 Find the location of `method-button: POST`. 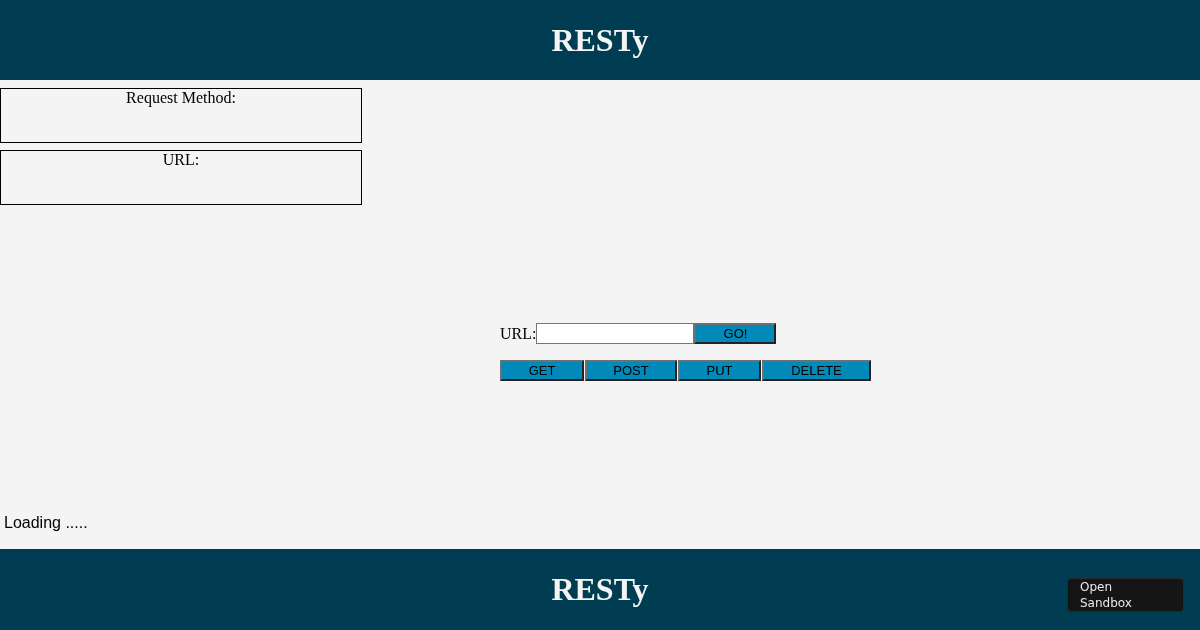

method-button: POST is located at coordinates (631, 370).